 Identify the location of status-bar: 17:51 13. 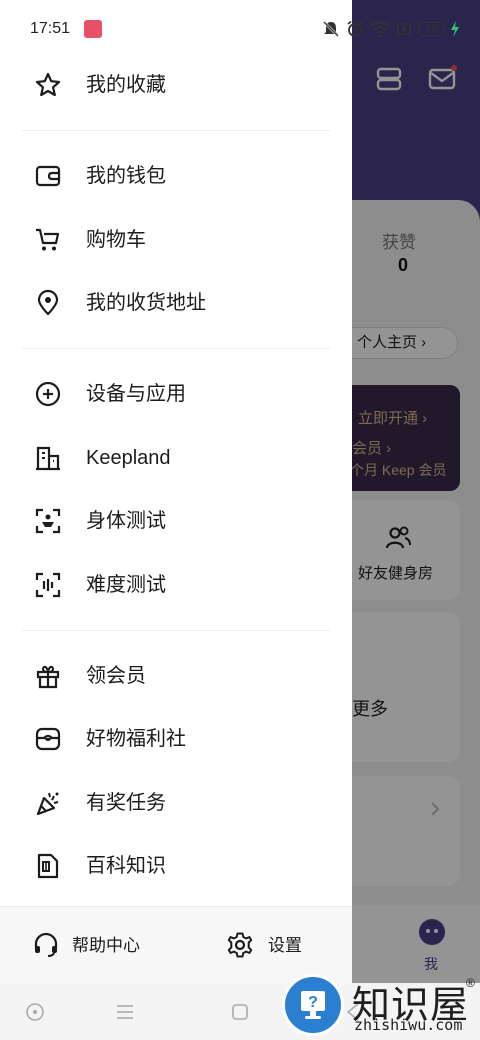
(240, 29).